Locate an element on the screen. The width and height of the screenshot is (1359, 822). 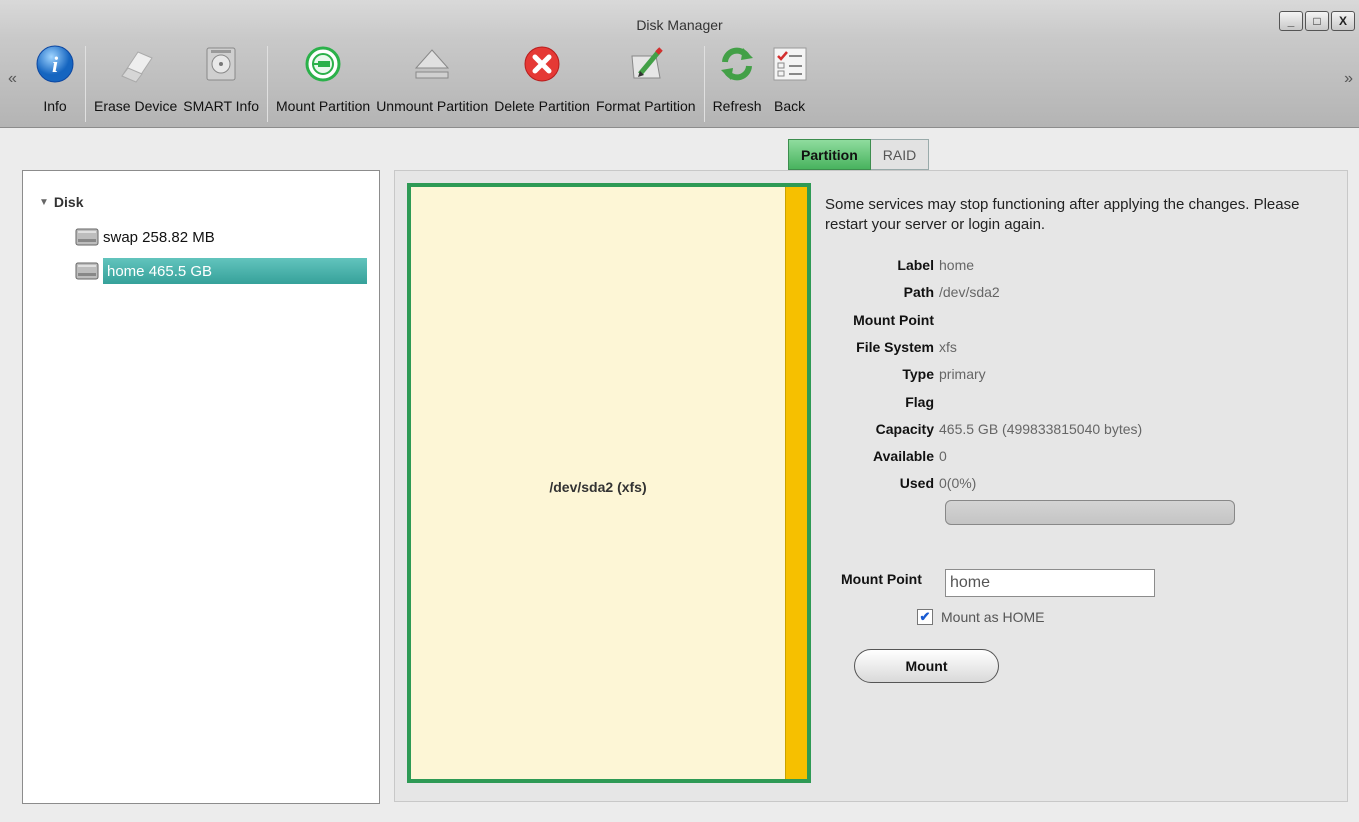
close-button: X is located at coordinates (1343, 21).